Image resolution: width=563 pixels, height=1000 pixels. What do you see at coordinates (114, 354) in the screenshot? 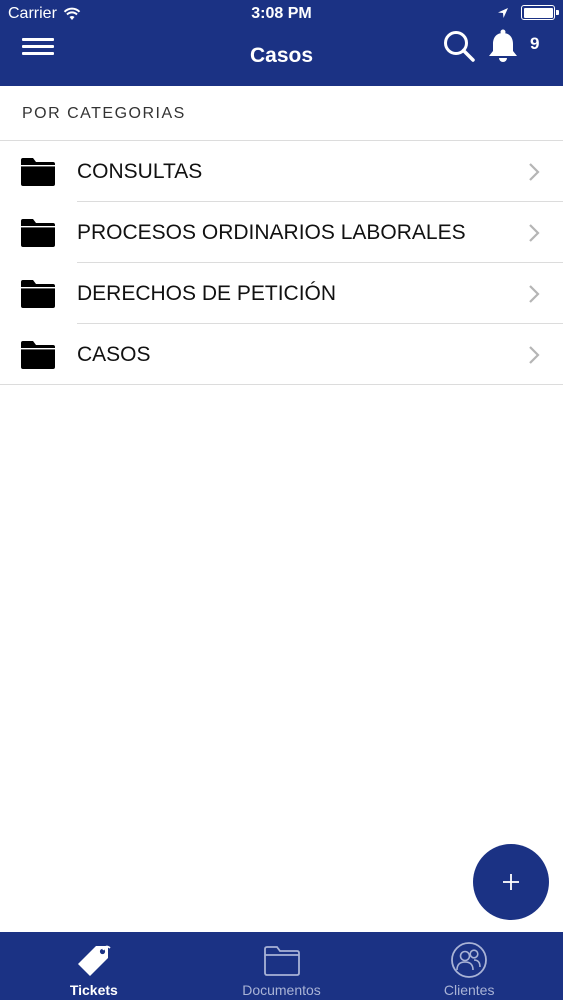
I see `list-item-label: CASOS` at bounding box center [114, 354].